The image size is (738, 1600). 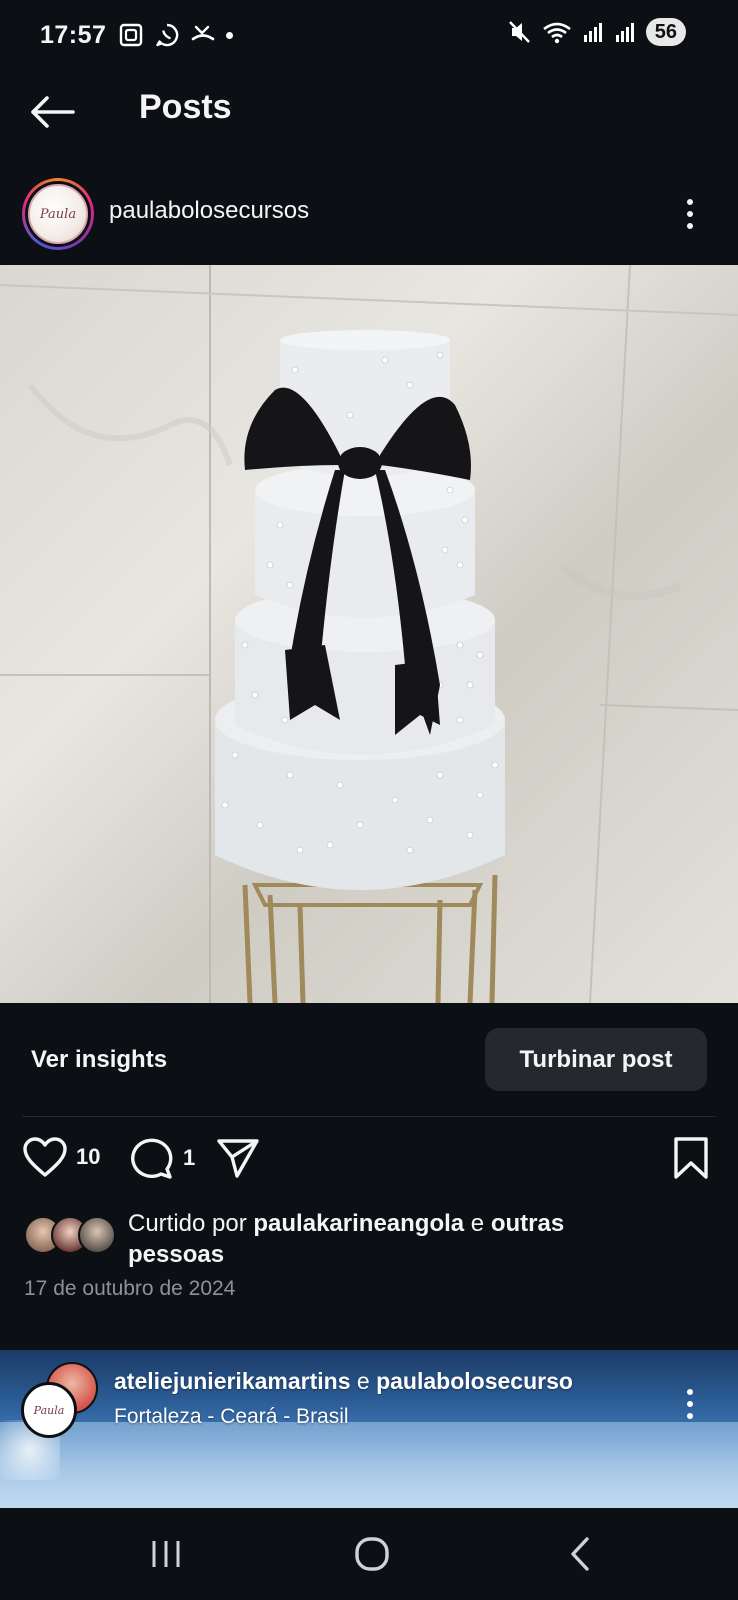 I want to click on post-username: paulabolosecursos, so click(x=209, y=211).